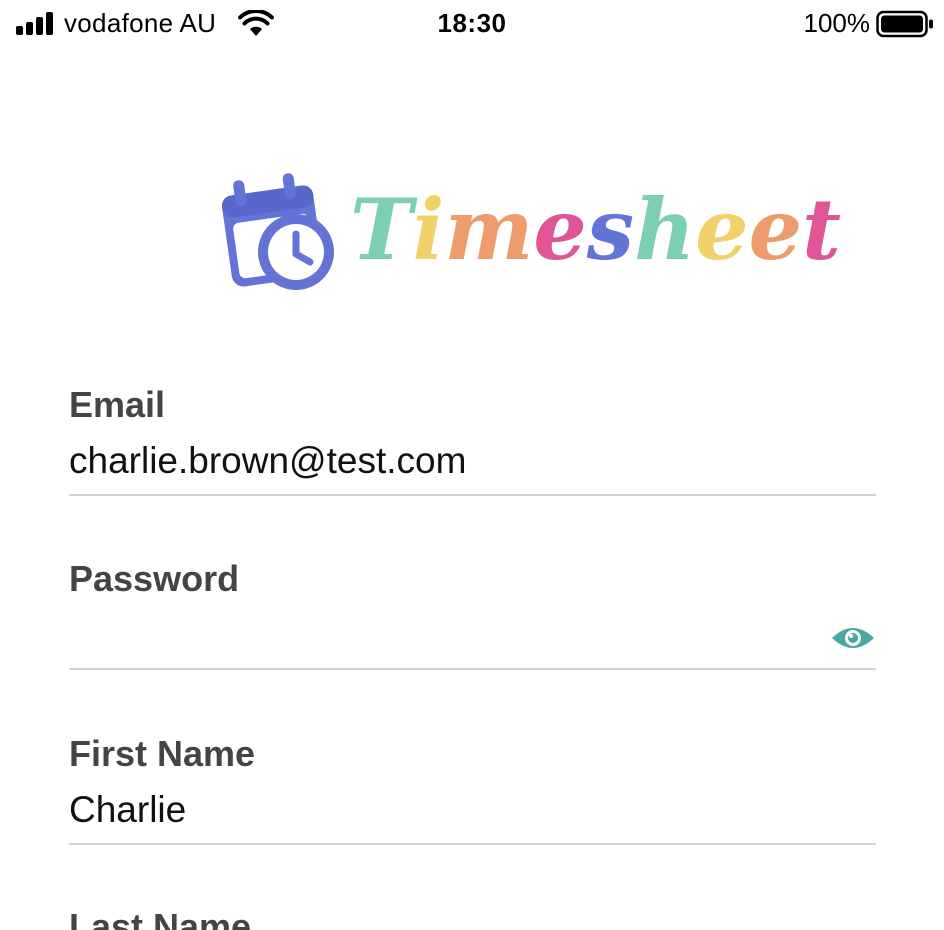 This screenshot has height=930, width=944. Describe the element at coordinates (853, 638) in the screenshot. I see `eye-icon` at that location.